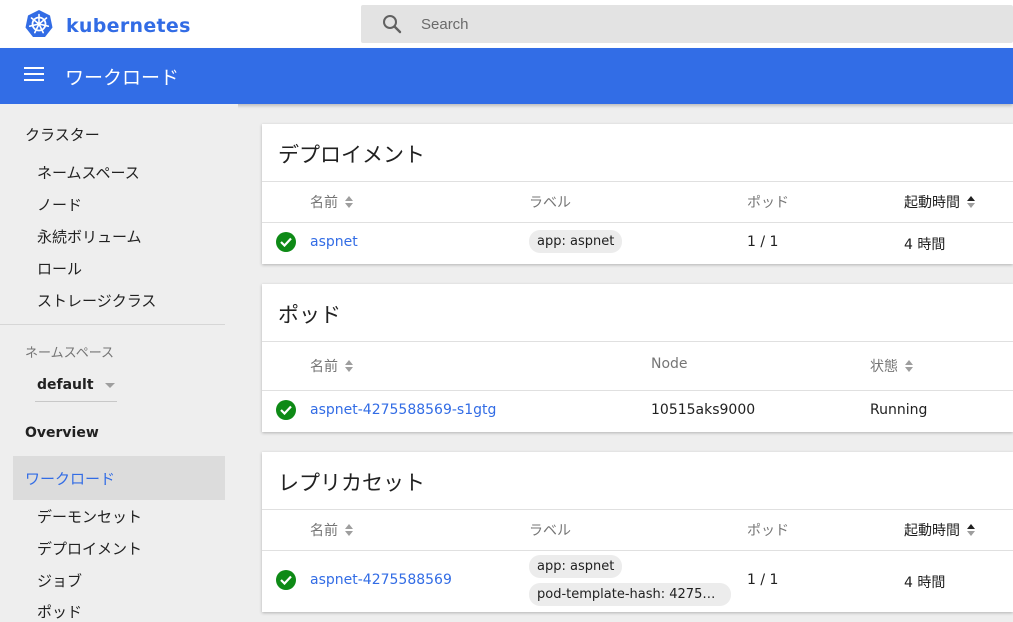 This screenshot has width=1013, height=622. I want to click on deployments-title: デプロイメント, so click(351, 155).